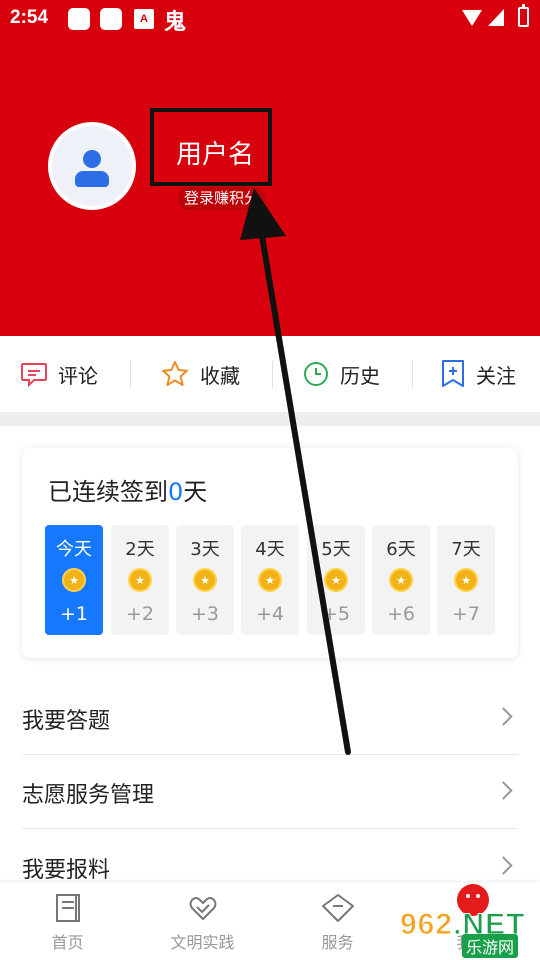 The width and height of the screenshot is (540, 960). Describe the element at coordinates (34, 375) in the screenshot. I see `comment-icon` at that location.